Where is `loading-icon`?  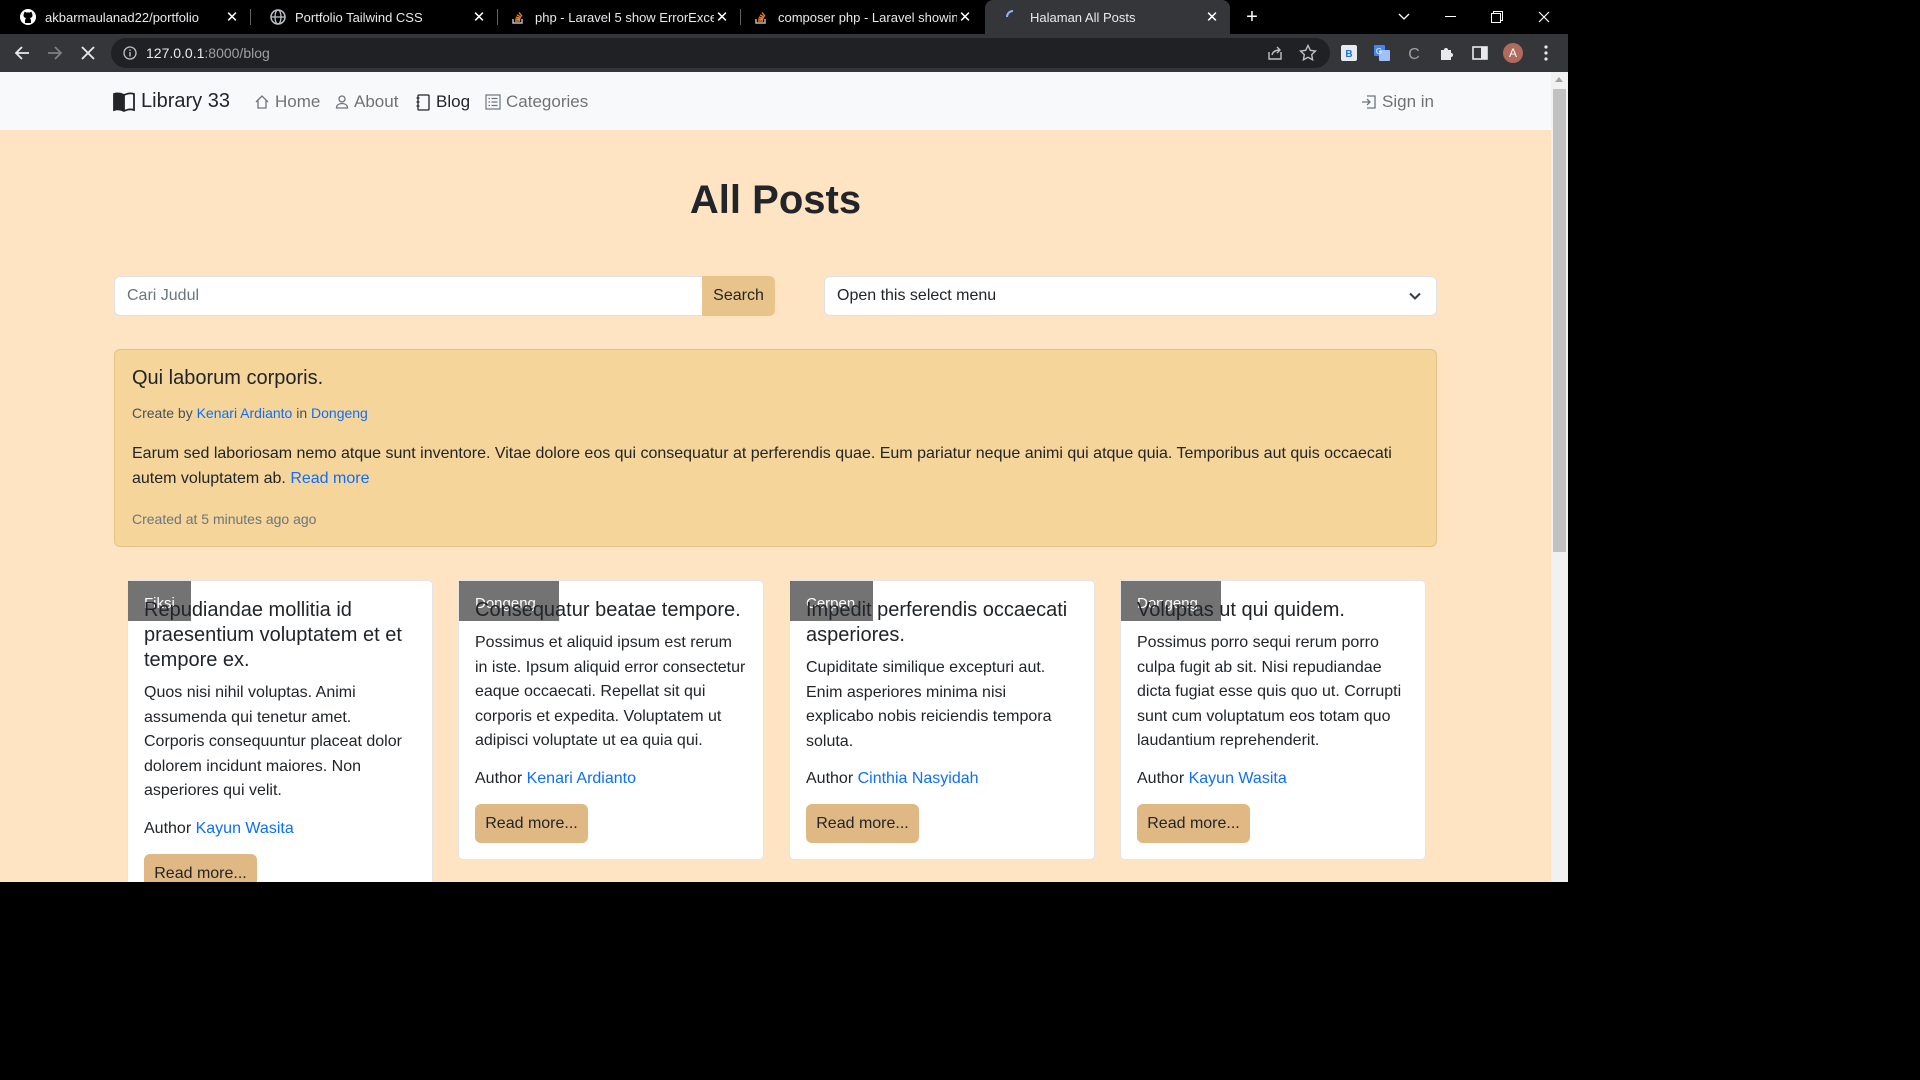 loading-icon is located at coordinates (1013, 17).